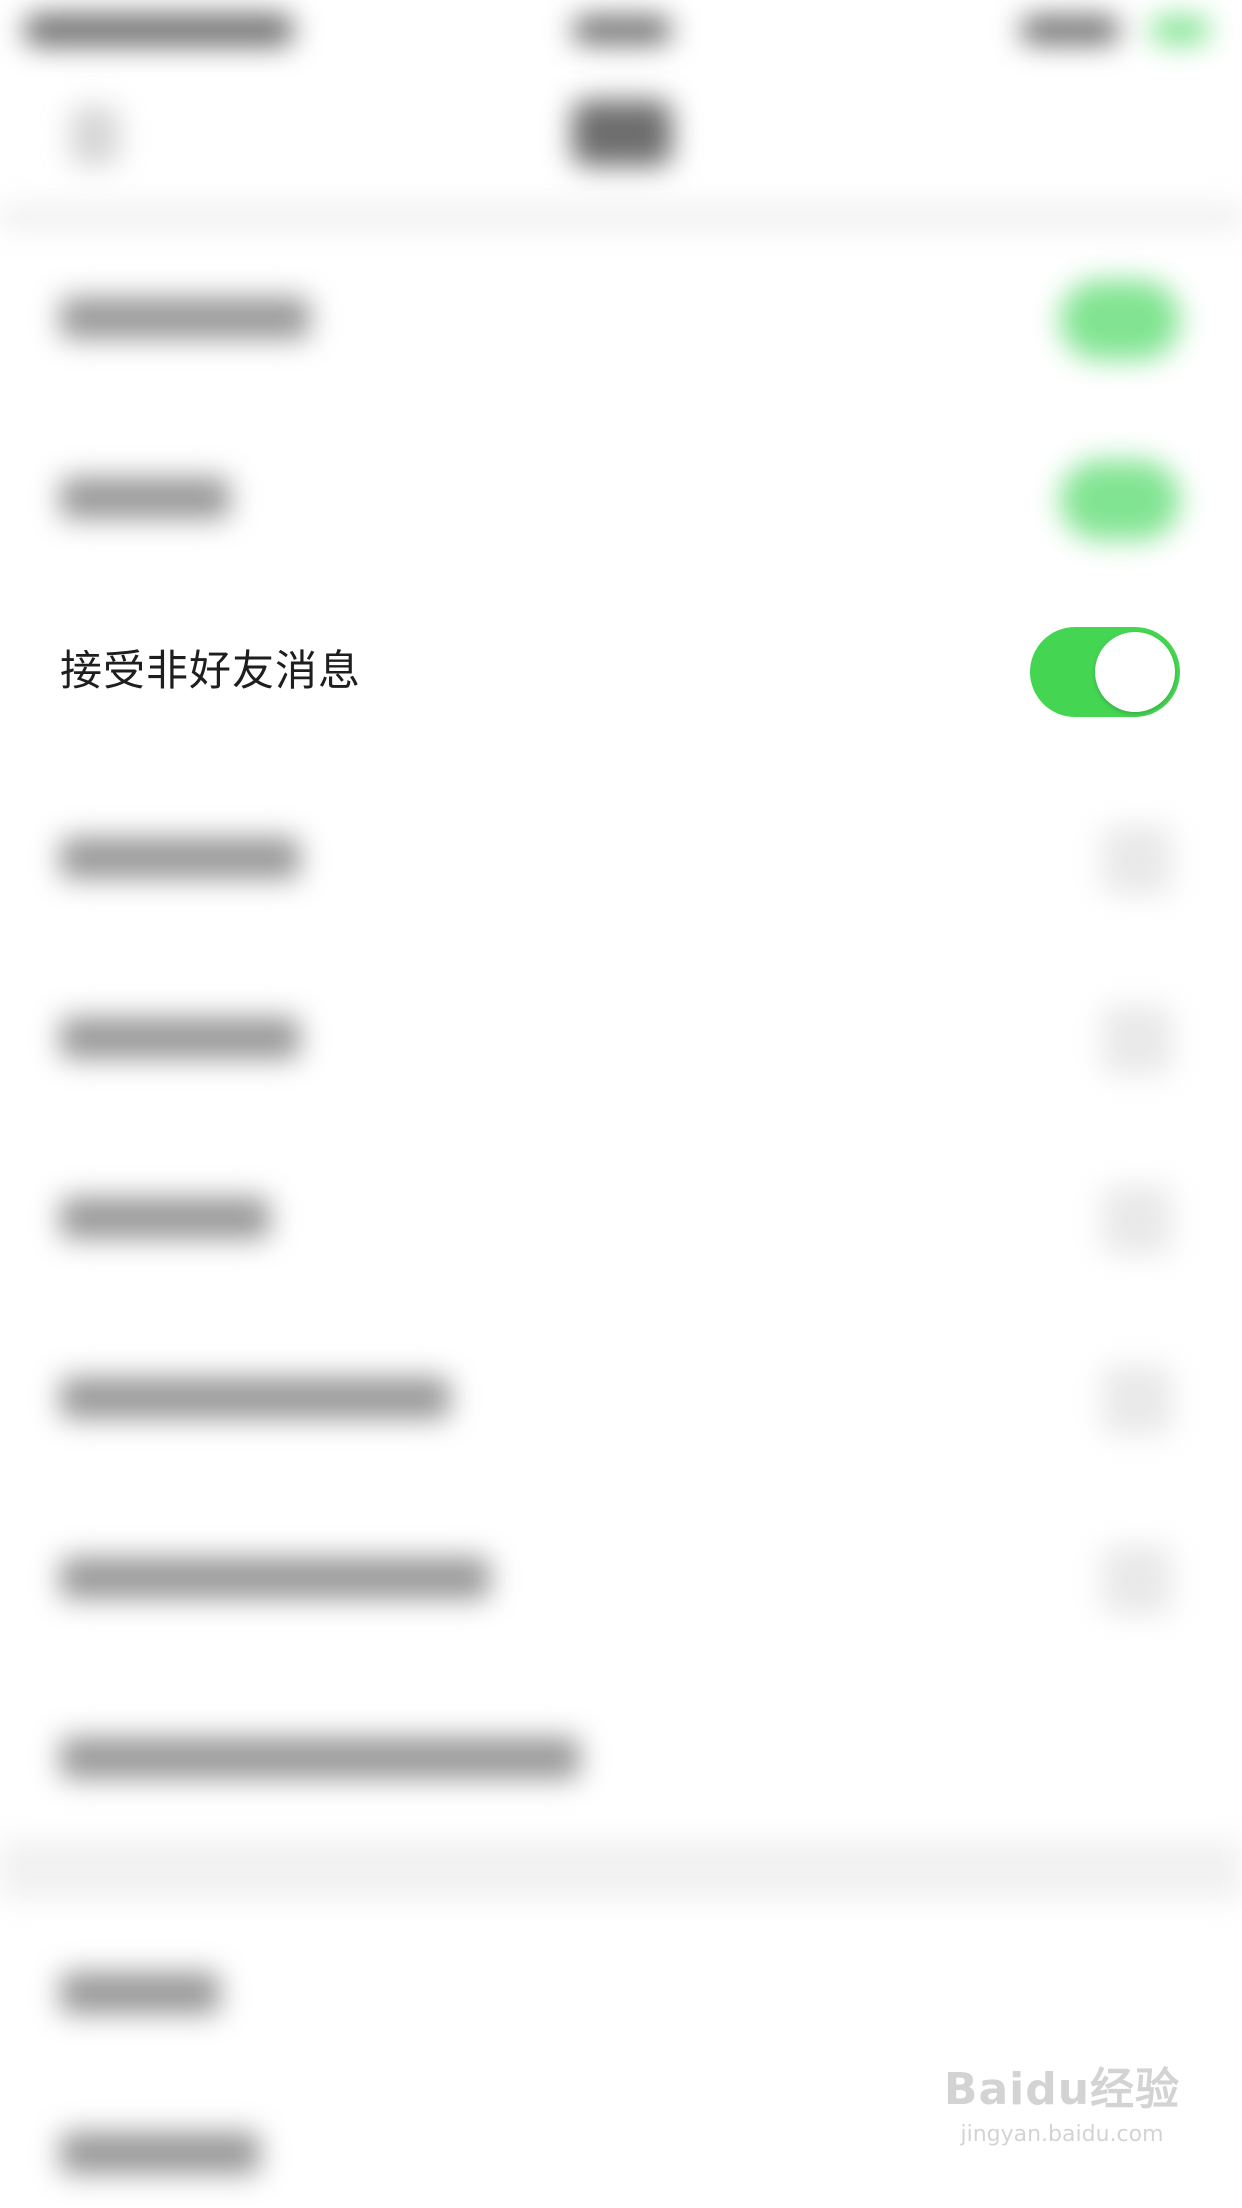  Describe the element at coordinates (211, 670) in the screenshot. I see `setting-label: 接受非好友消息` at that location.